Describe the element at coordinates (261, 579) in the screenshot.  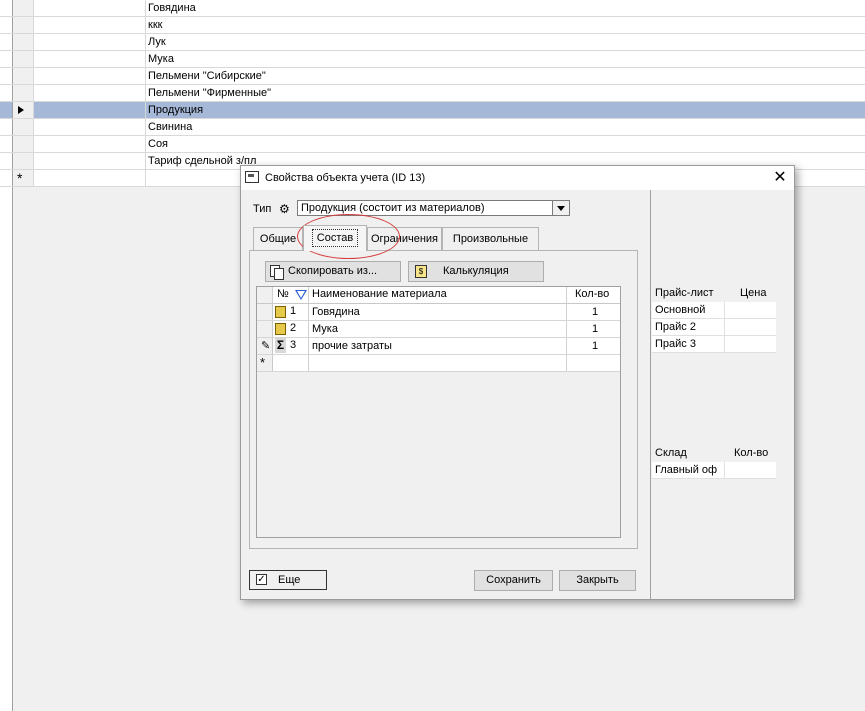
I see `checkbox-checked-icon: ✓` at that location.